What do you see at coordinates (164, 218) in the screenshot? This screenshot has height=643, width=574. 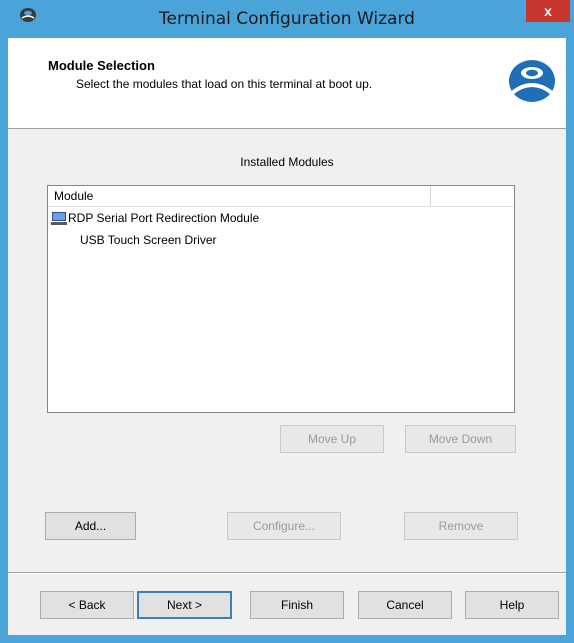 I see `module-label: RDP Serial Port Redirection Module` at bounding box center [164, 218].